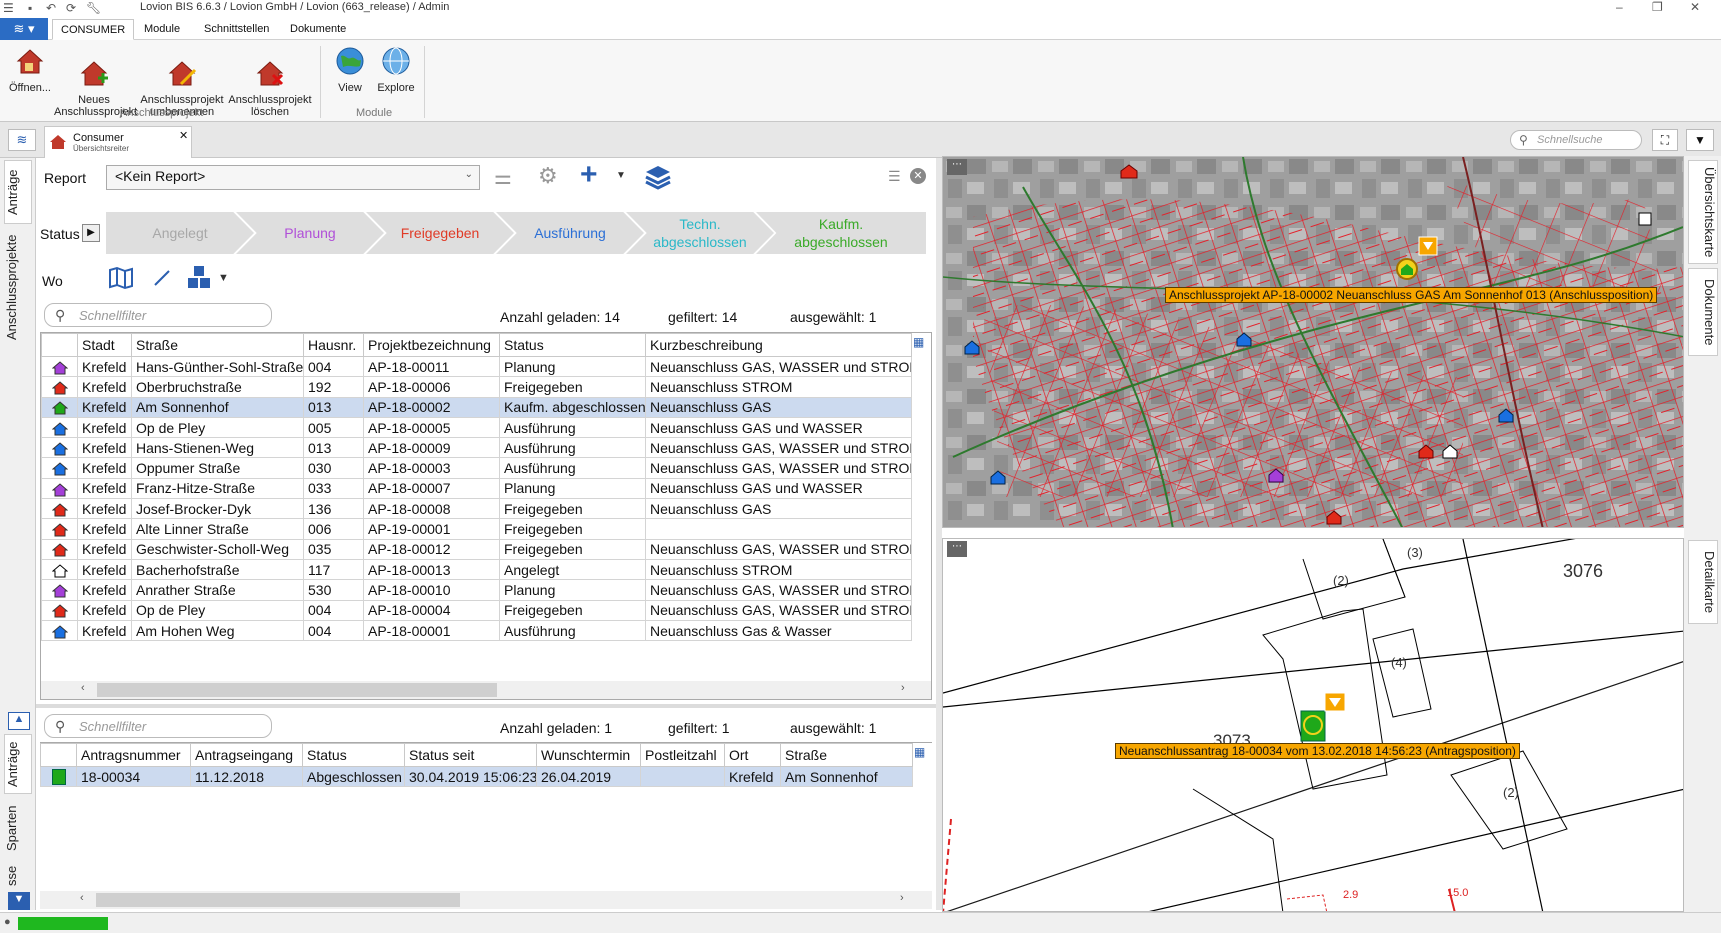 The width and height of the screenshot is (1721, 933). What do you see at coordinates (183, 135) in the screenshot?
I see `close-tab-icon: ✕` at bounding box center [183, 135].